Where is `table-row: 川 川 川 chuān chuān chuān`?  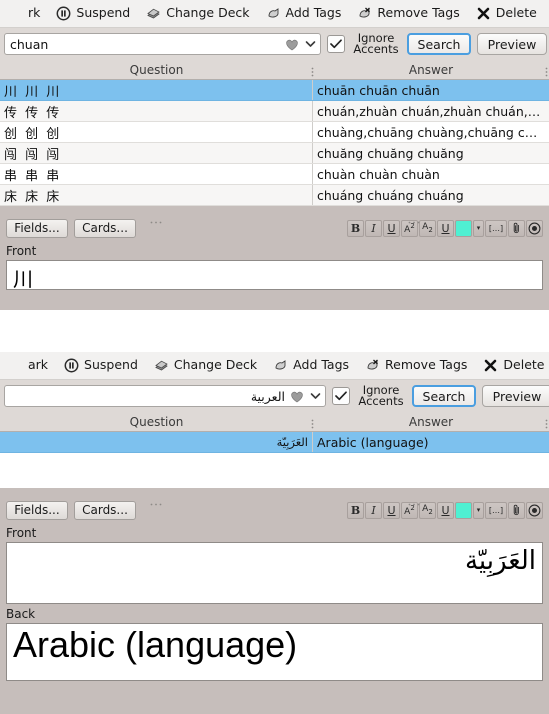
table-row: 川 川 川 chuān chuān chuān is located at coordinates (274, 90).